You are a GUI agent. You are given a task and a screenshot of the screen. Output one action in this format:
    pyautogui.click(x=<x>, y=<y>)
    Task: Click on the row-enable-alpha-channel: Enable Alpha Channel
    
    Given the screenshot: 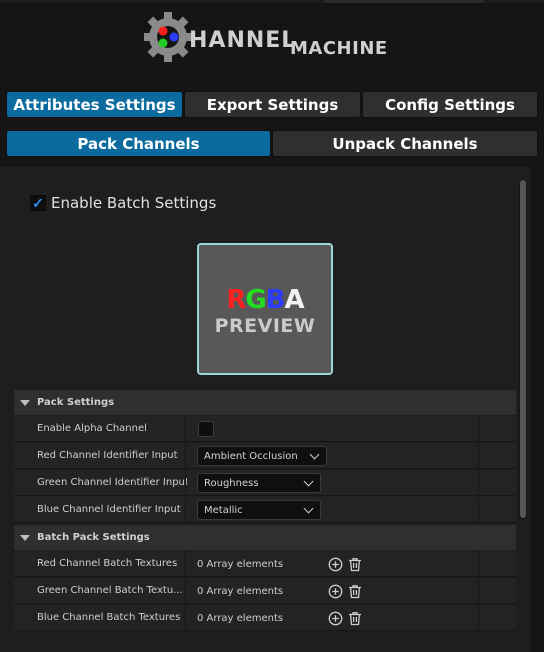 What is the action you would take?
    pyautogui.click(x=265, y=429)
    